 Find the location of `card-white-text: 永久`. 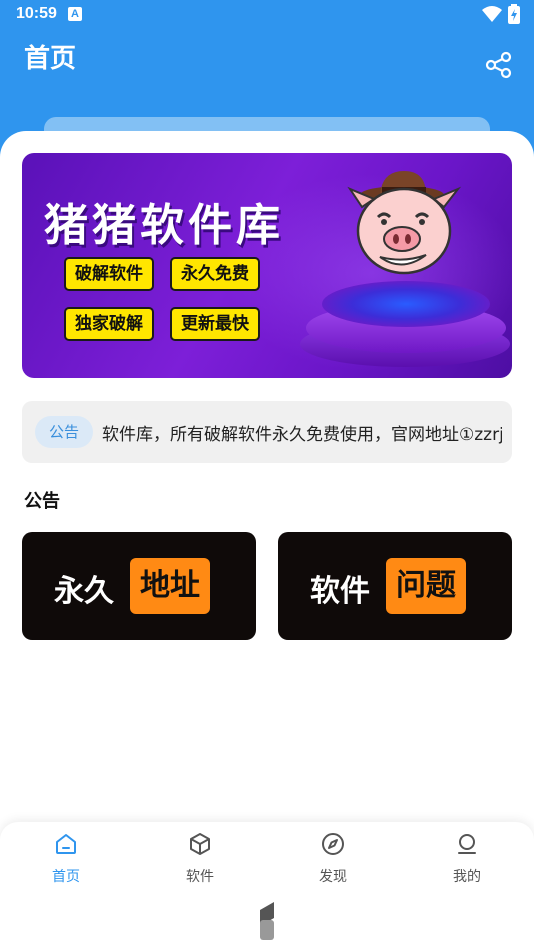

card-white-text: 永久 is located at coordinates (84, 591).